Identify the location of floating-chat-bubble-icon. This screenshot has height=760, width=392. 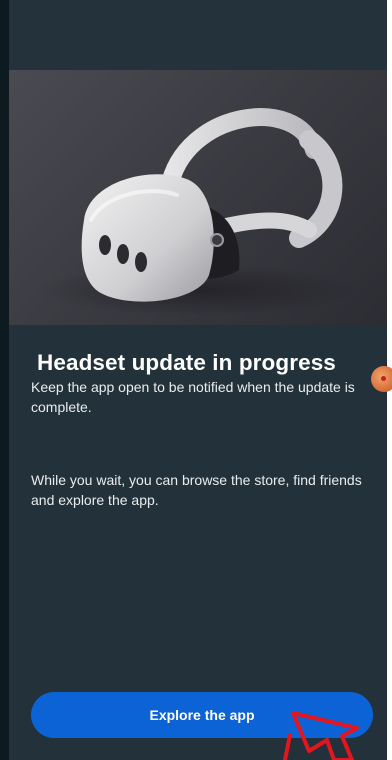
(381, 379).